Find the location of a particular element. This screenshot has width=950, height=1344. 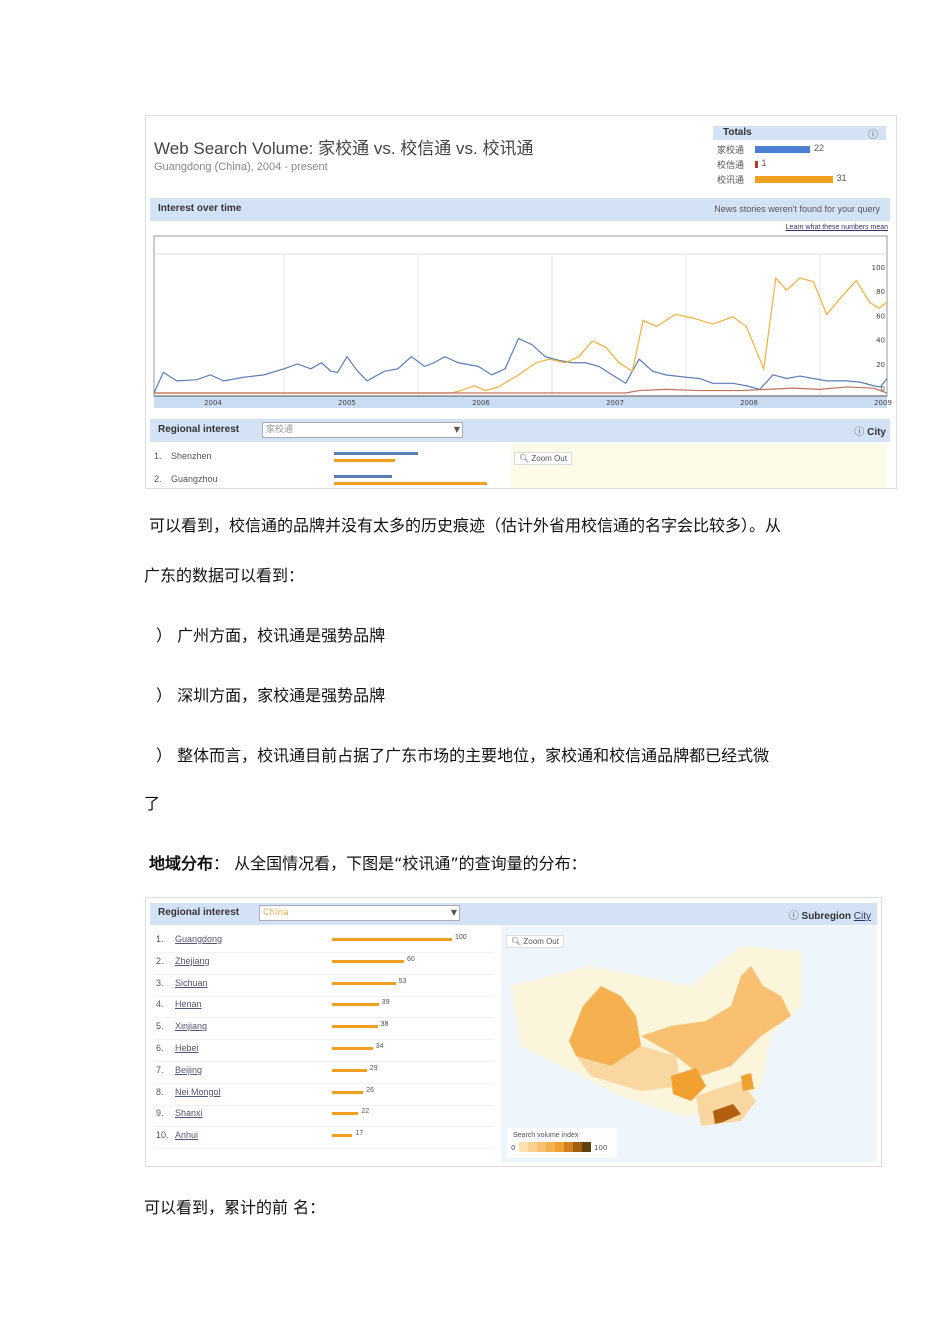

region-row: 10. Anhui 17 is located at coordinates (324, 1140).